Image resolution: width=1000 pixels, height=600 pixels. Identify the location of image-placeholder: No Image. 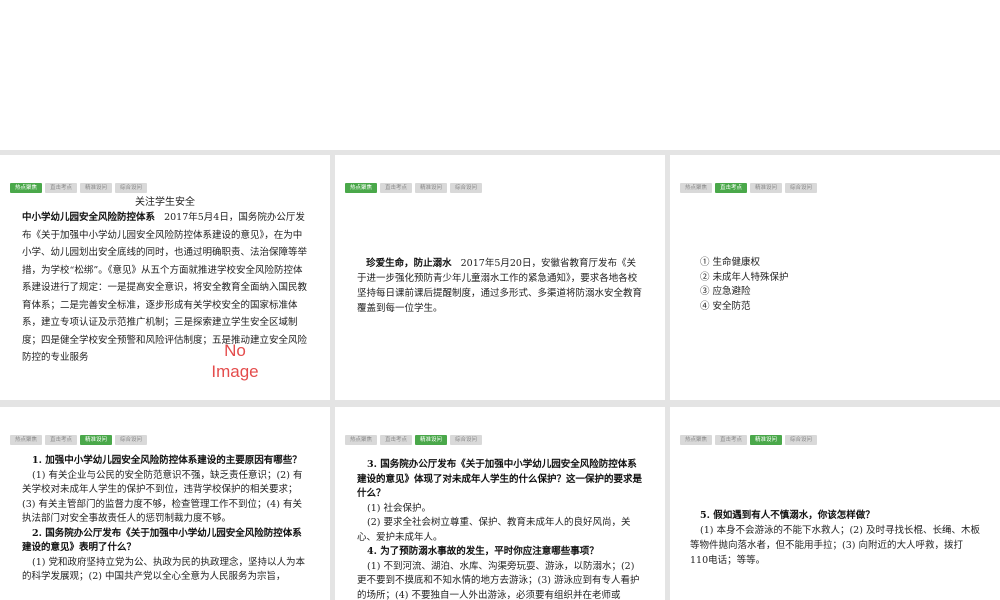
(235, 361).